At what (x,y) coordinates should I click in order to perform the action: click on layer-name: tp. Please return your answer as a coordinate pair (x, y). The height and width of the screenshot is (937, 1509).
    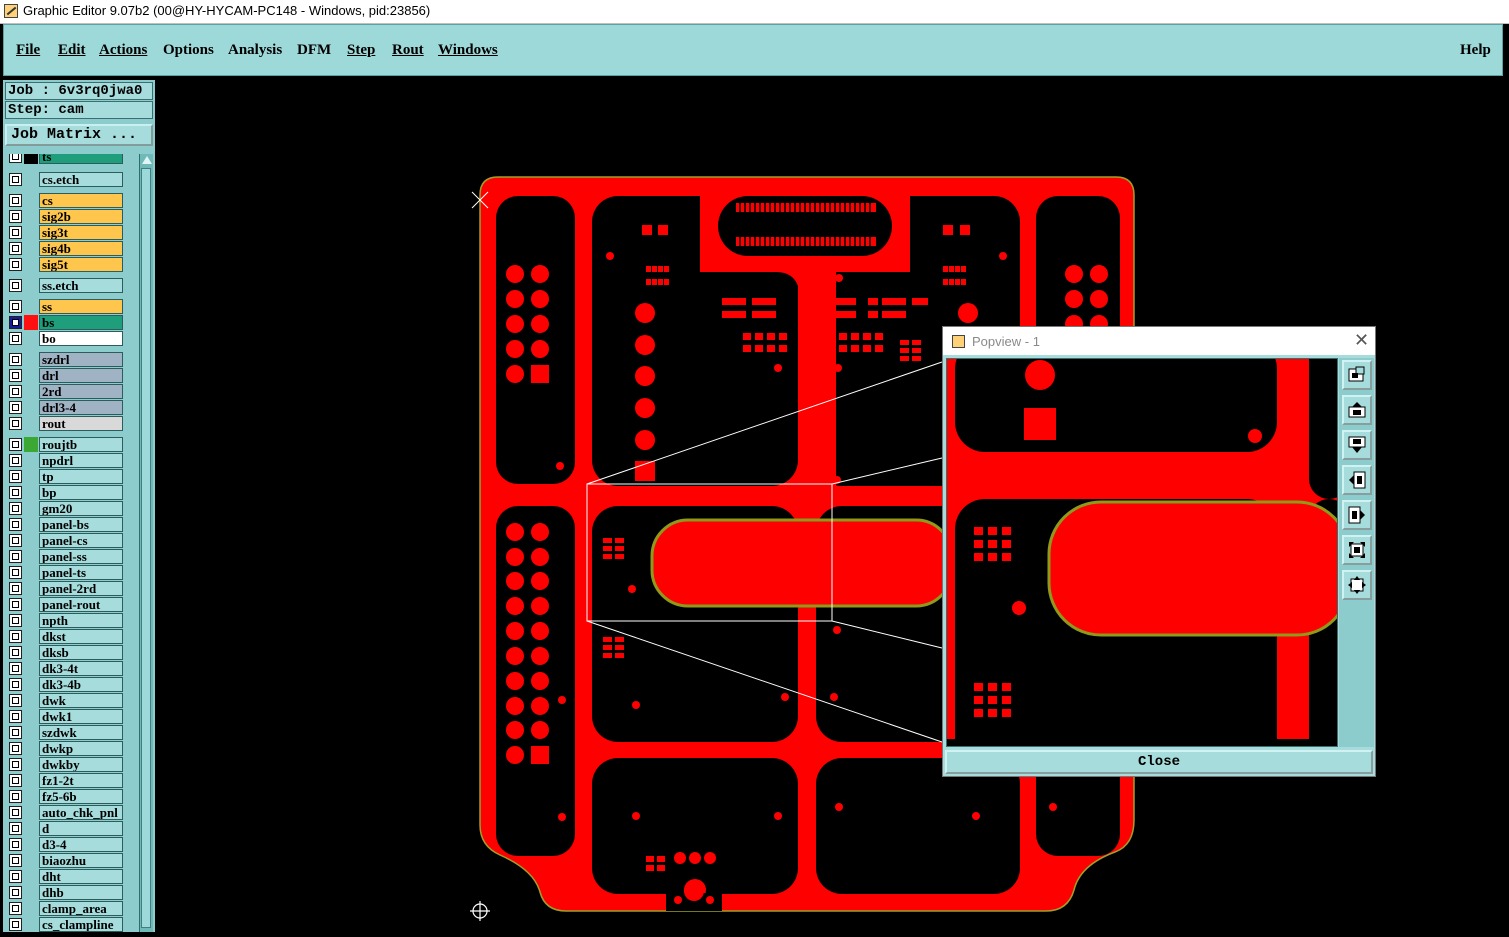
    Looking at the image, I should click on (81, 476).